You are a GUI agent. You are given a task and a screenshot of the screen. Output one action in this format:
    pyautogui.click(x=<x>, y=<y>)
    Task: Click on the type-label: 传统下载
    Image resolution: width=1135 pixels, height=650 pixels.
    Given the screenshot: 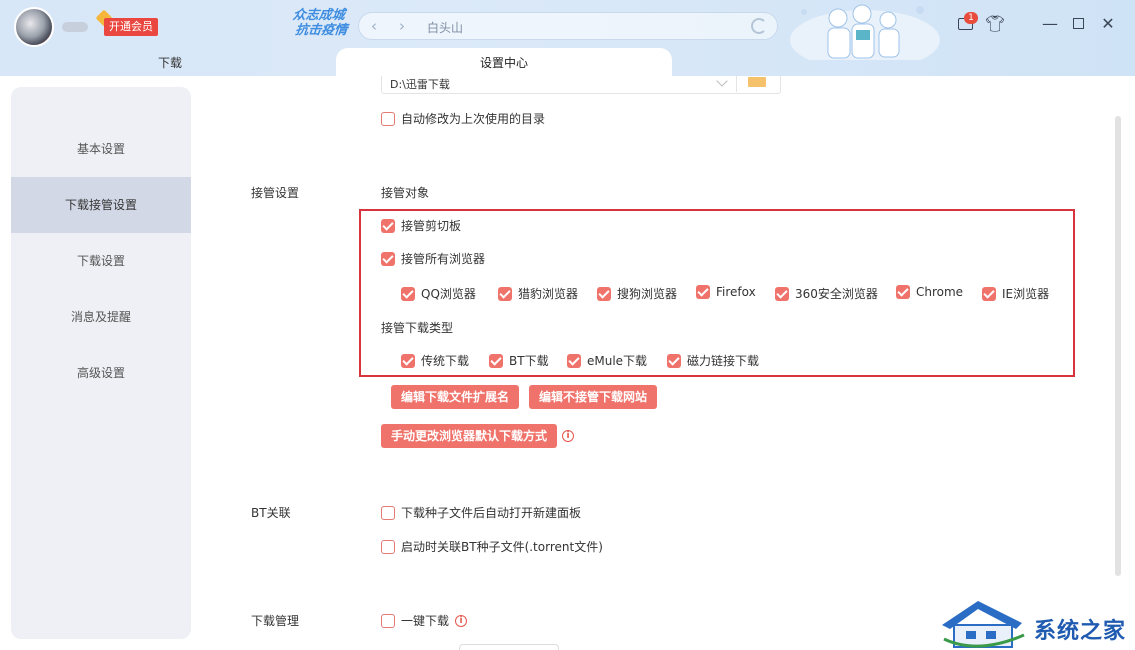 What is the action you would take?
    pyautogui.click(x=445, y=361)
    